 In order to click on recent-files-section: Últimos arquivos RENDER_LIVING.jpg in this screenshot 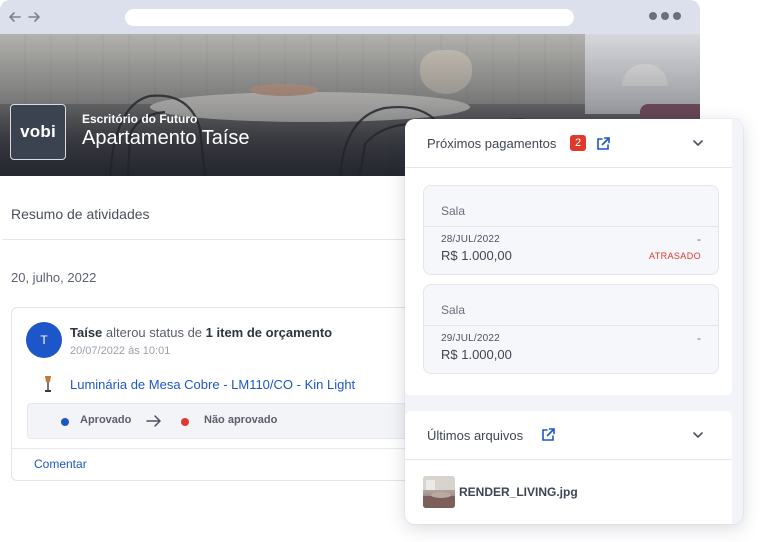, I will do `click(568, 467)`.